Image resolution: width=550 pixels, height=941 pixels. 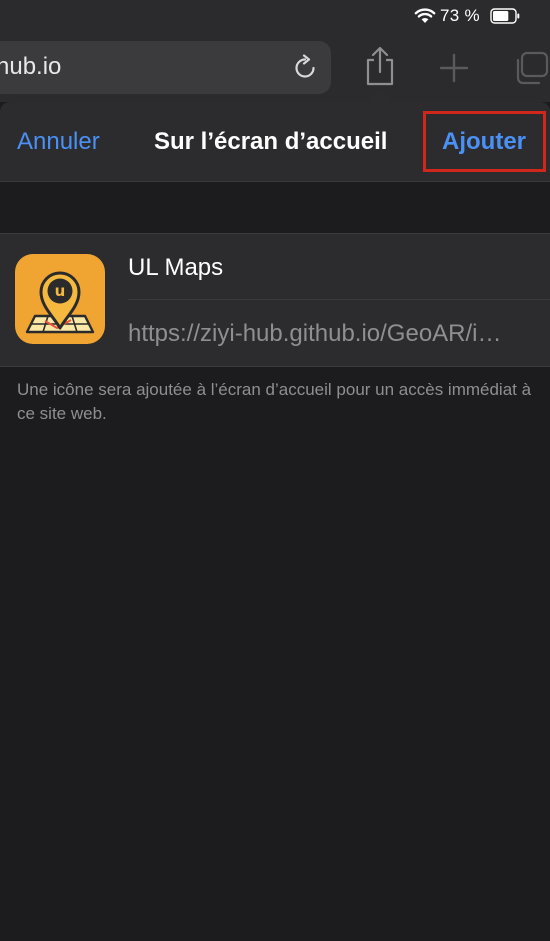 I want to click on bookmark-name-field: UL Maps, so click(x=175, y=268).